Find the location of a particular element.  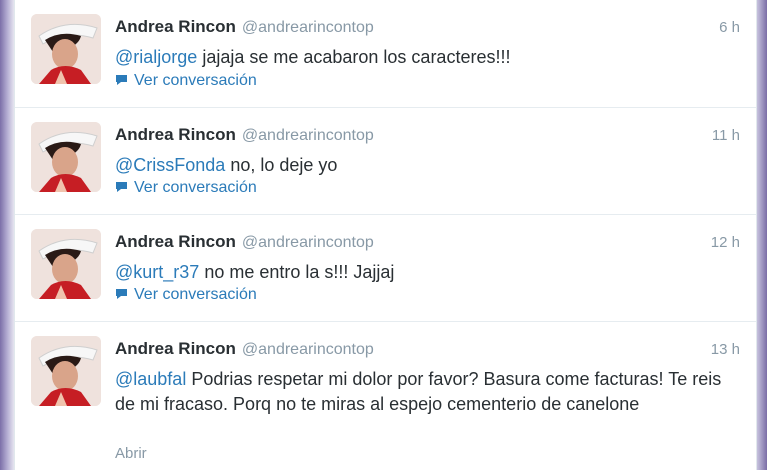

tweet-timestamp: 6 h is located at coordinates (729, 27).